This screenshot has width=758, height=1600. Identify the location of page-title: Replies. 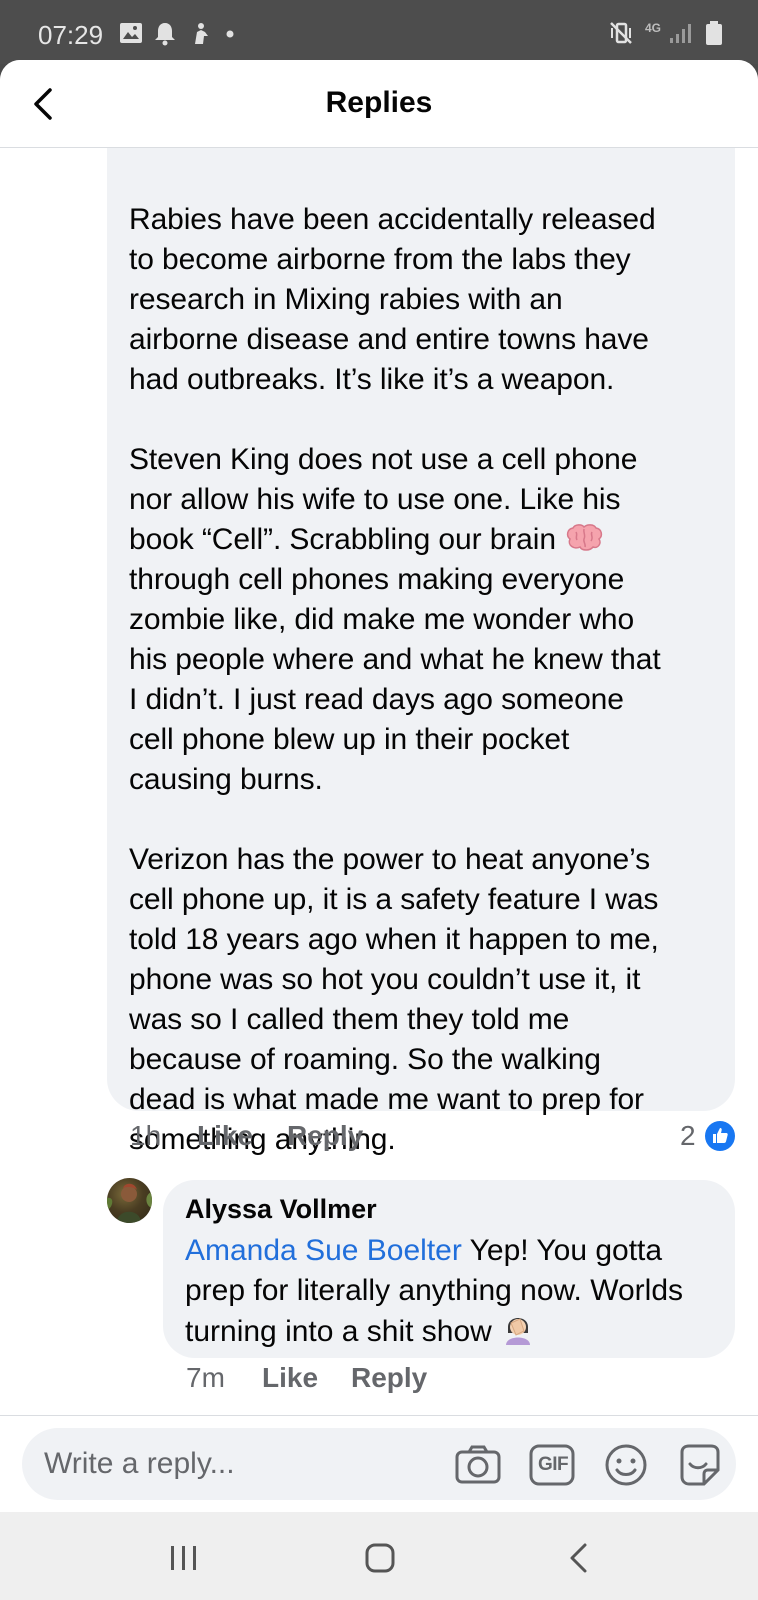
(379, 102).